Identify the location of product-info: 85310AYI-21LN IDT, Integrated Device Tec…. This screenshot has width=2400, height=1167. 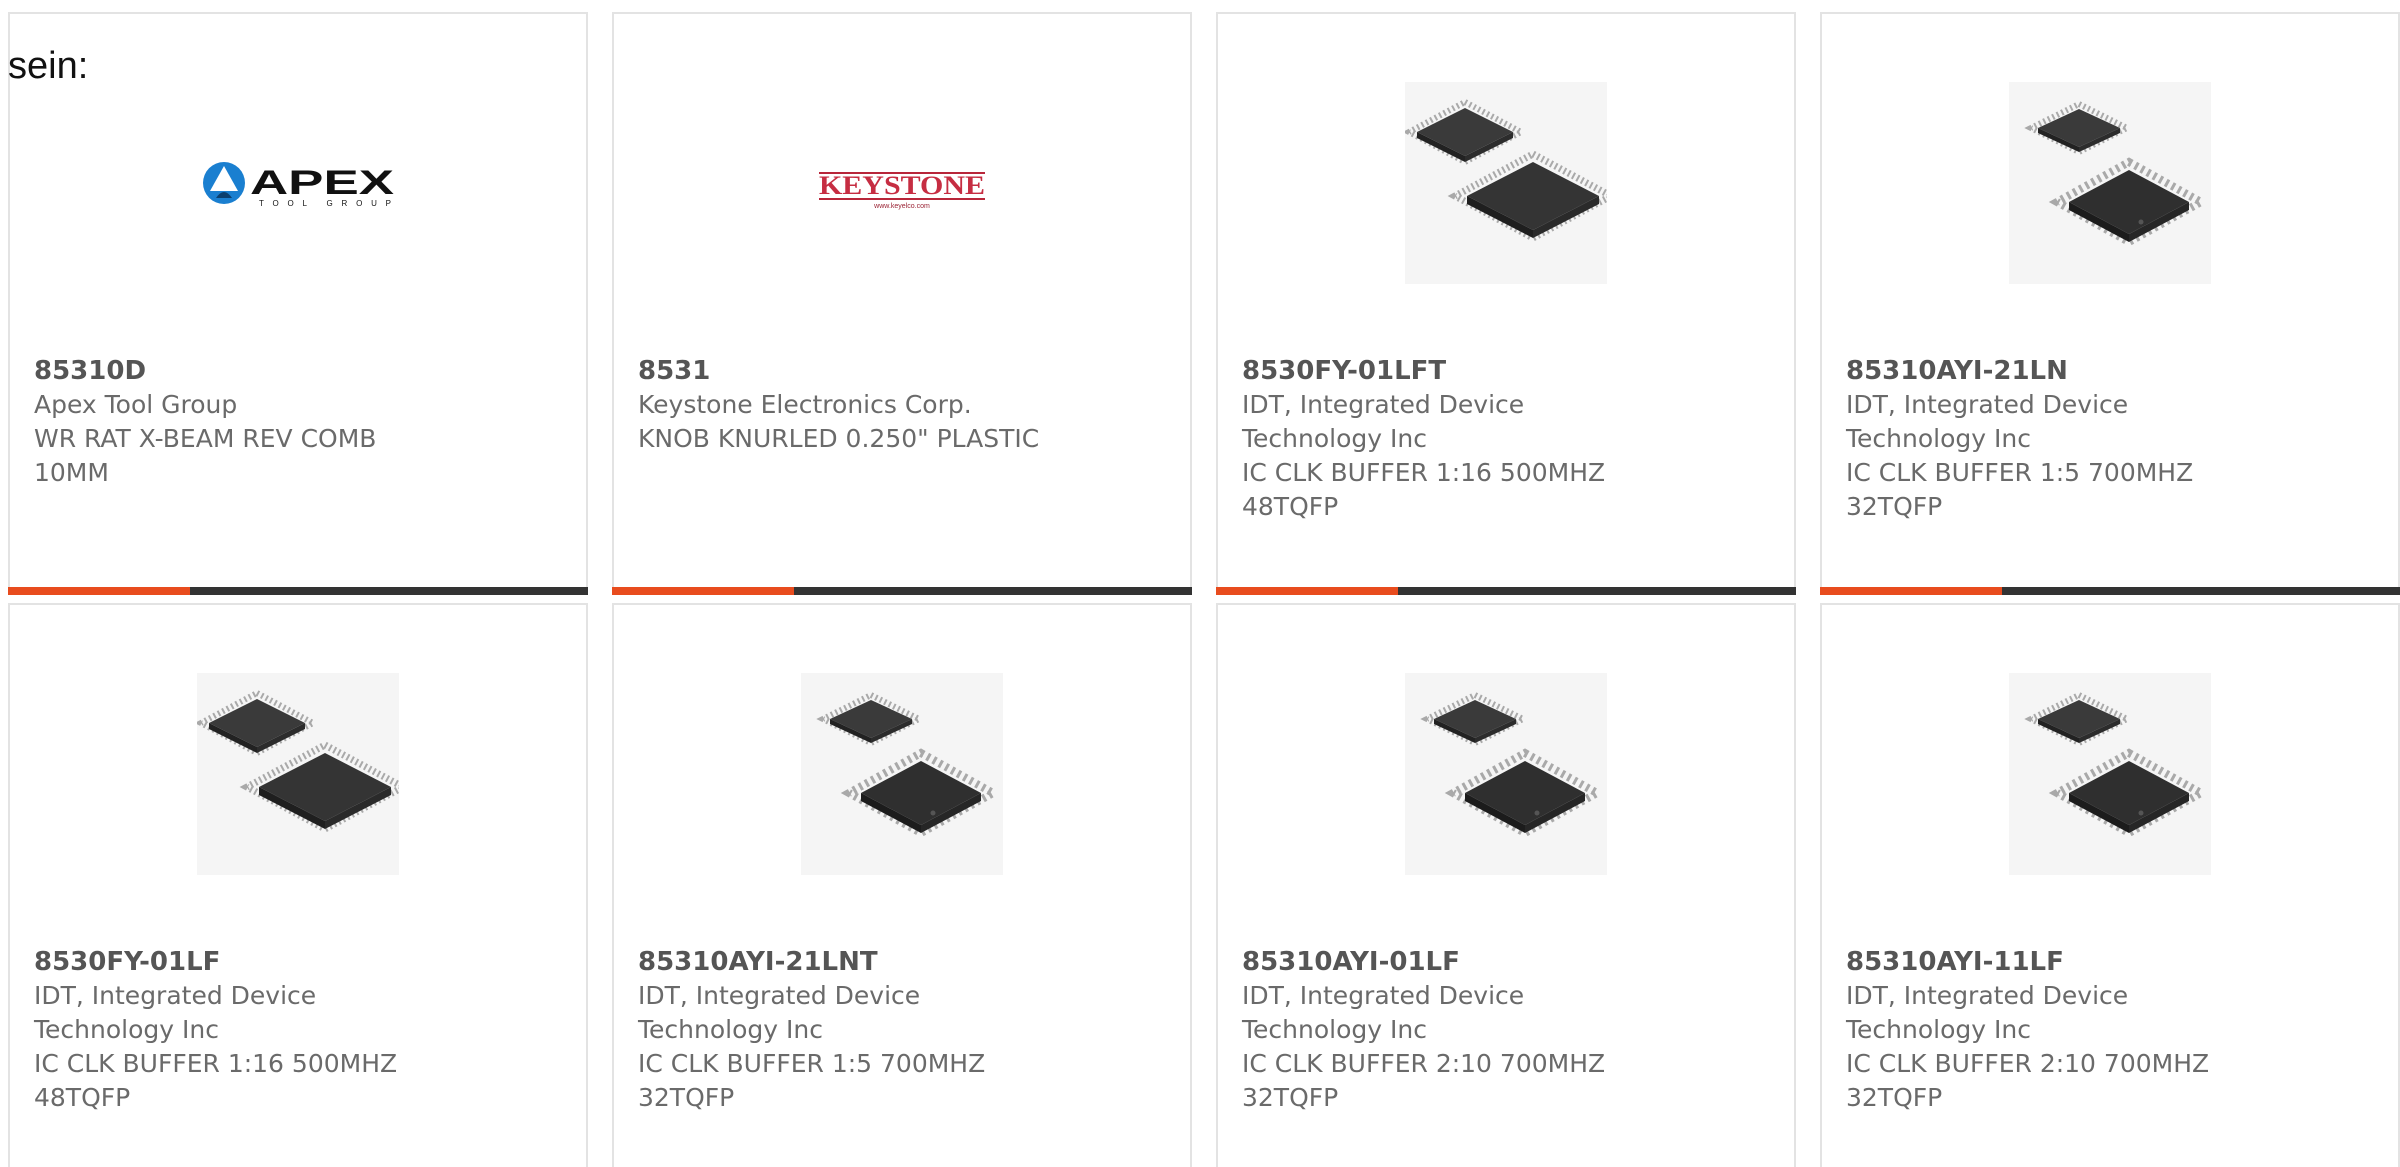
(2056, 439).